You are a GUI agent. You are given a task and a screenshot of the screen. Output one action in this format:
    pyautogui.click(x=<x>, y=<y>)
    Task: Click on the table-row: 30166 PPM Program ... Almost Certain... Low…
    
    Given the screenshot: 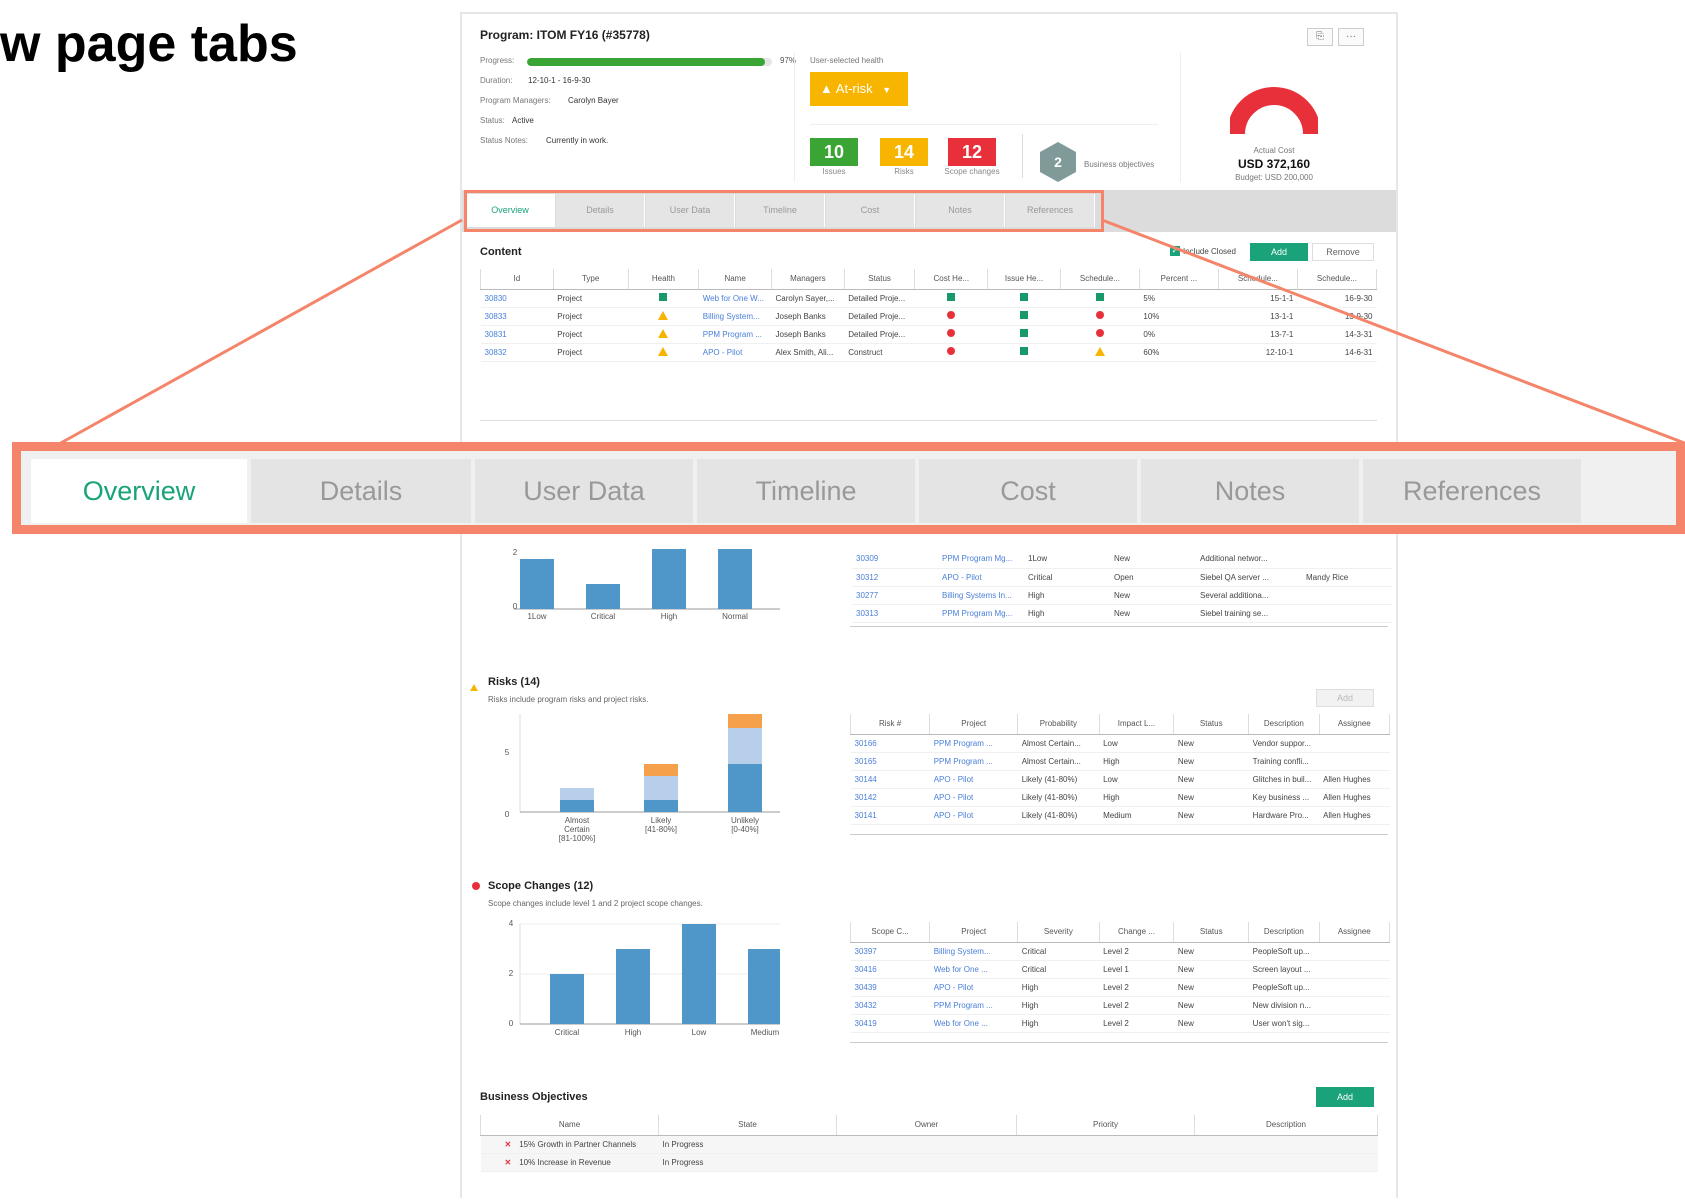 What is the action you would take?
    pyautogui.click(x=1120, y=743)
    